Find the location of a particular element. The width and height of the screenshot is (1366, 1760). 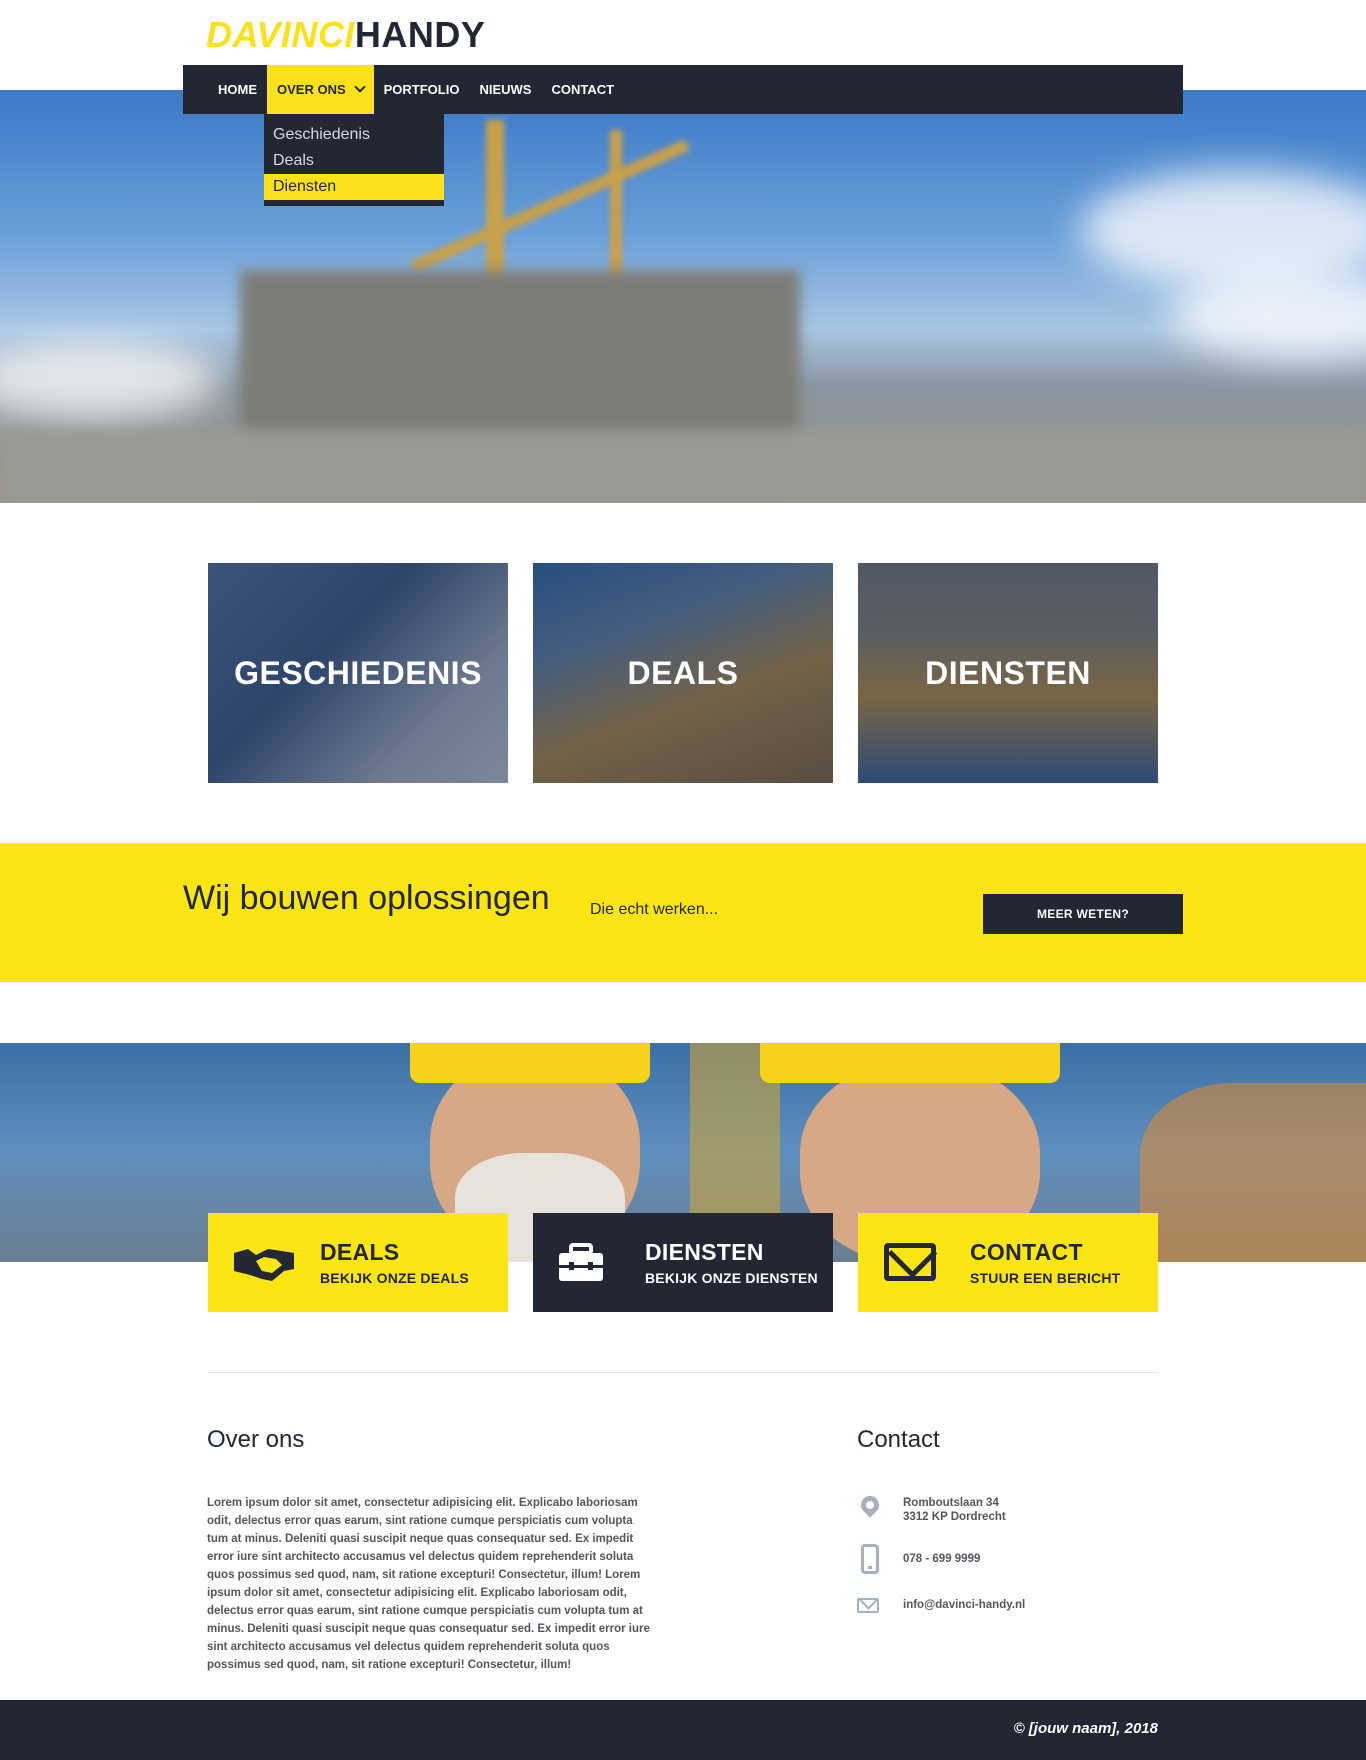

logo-part1: DAVINCI is located at coordinates (280, 34).